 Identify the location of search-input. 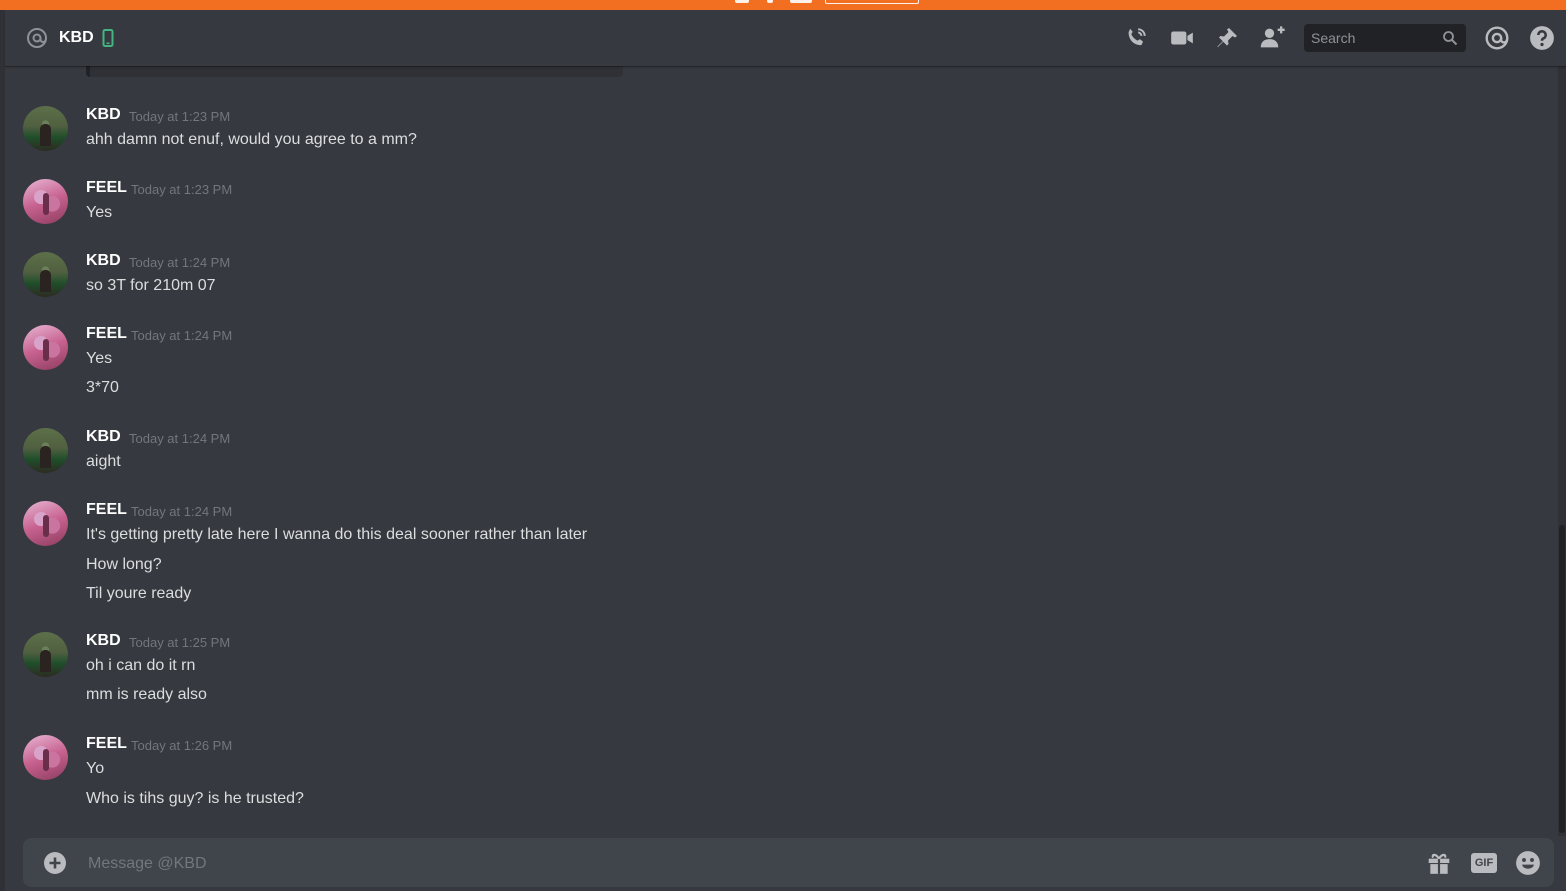
(1372, 38).